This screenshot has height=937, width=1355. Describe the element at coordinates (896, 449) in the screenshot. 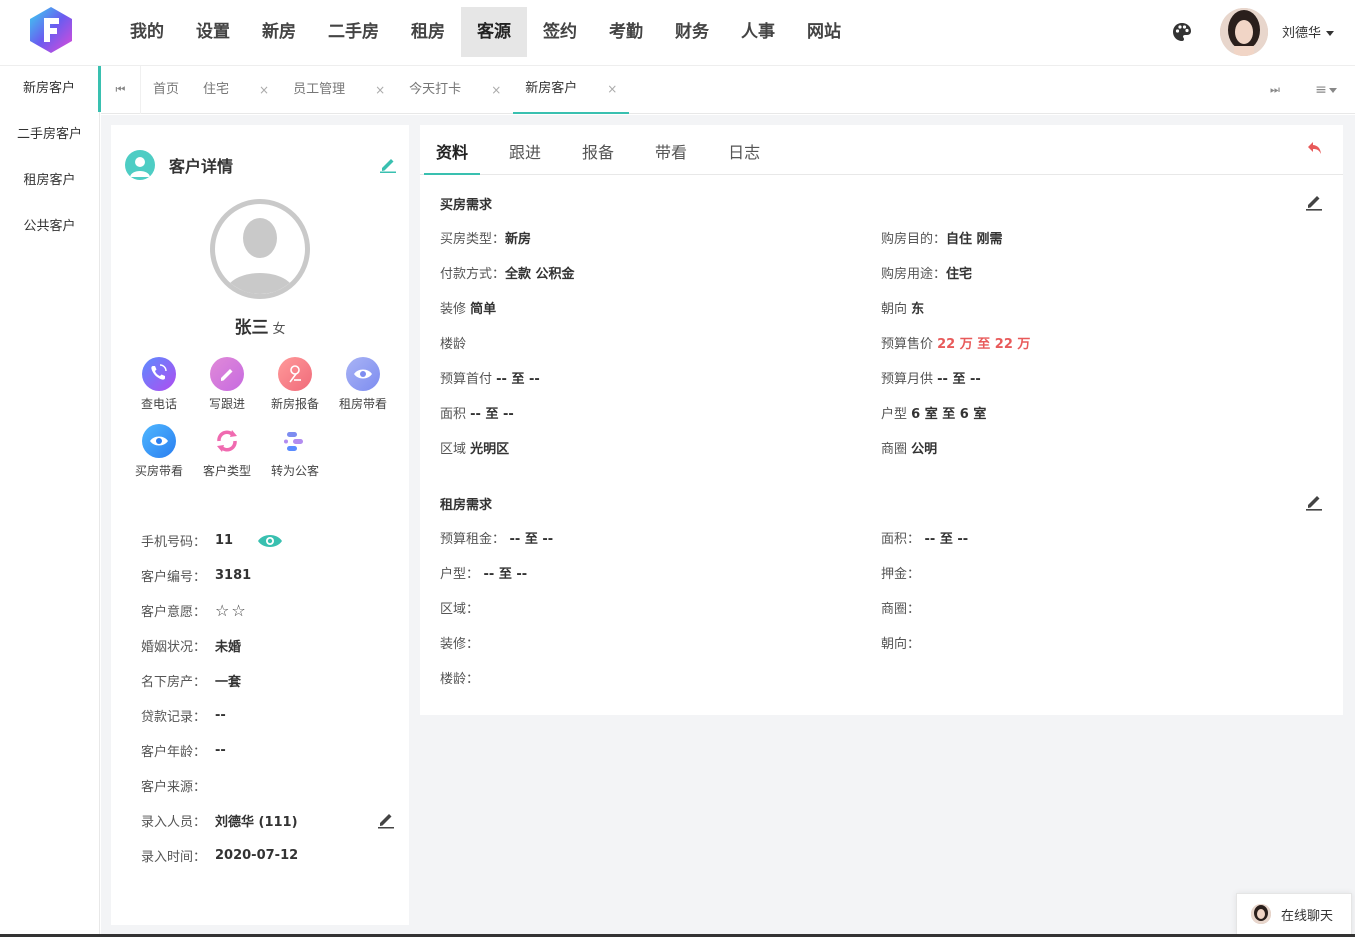

I see `field-label: 商圈` at that location.